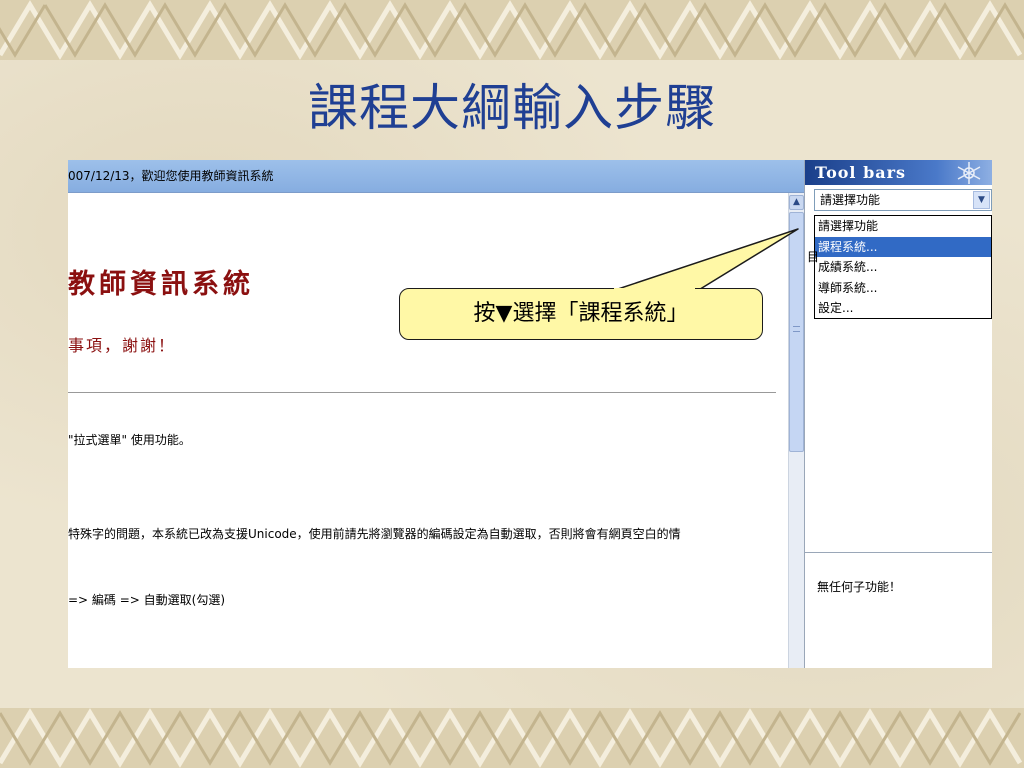  What do you see at coordinates (796, 202) in the screenshot?
I see `scroll-up-icon: ▲` at bounding box center [796, 202].